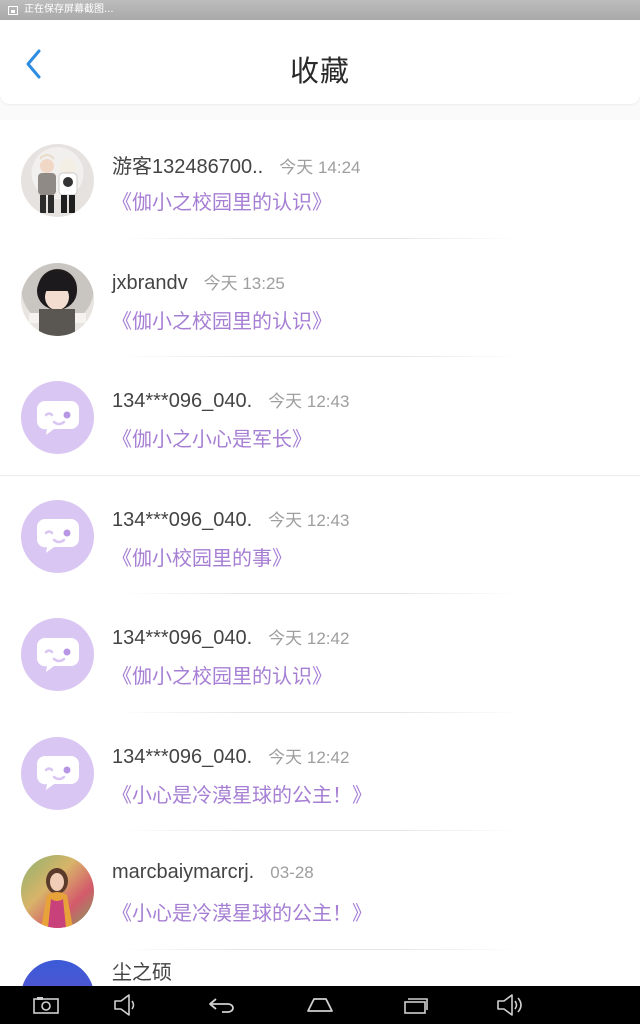 This screenshot has height=1024, width=640. I want to click on volume-up-button, so click(510, 1005).